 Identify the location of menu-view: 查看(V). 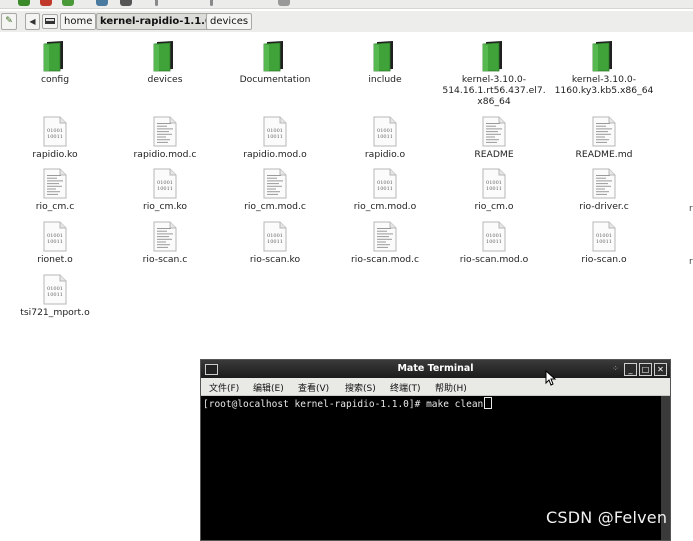
(313, 387).